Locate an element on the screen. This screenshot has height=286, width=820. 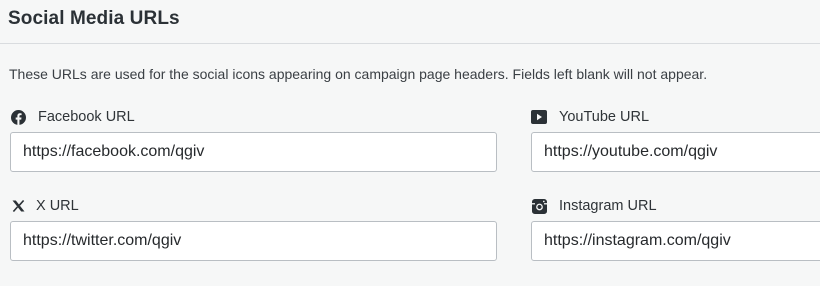
x-url-label: X URL is located at coordinates (57, 206).